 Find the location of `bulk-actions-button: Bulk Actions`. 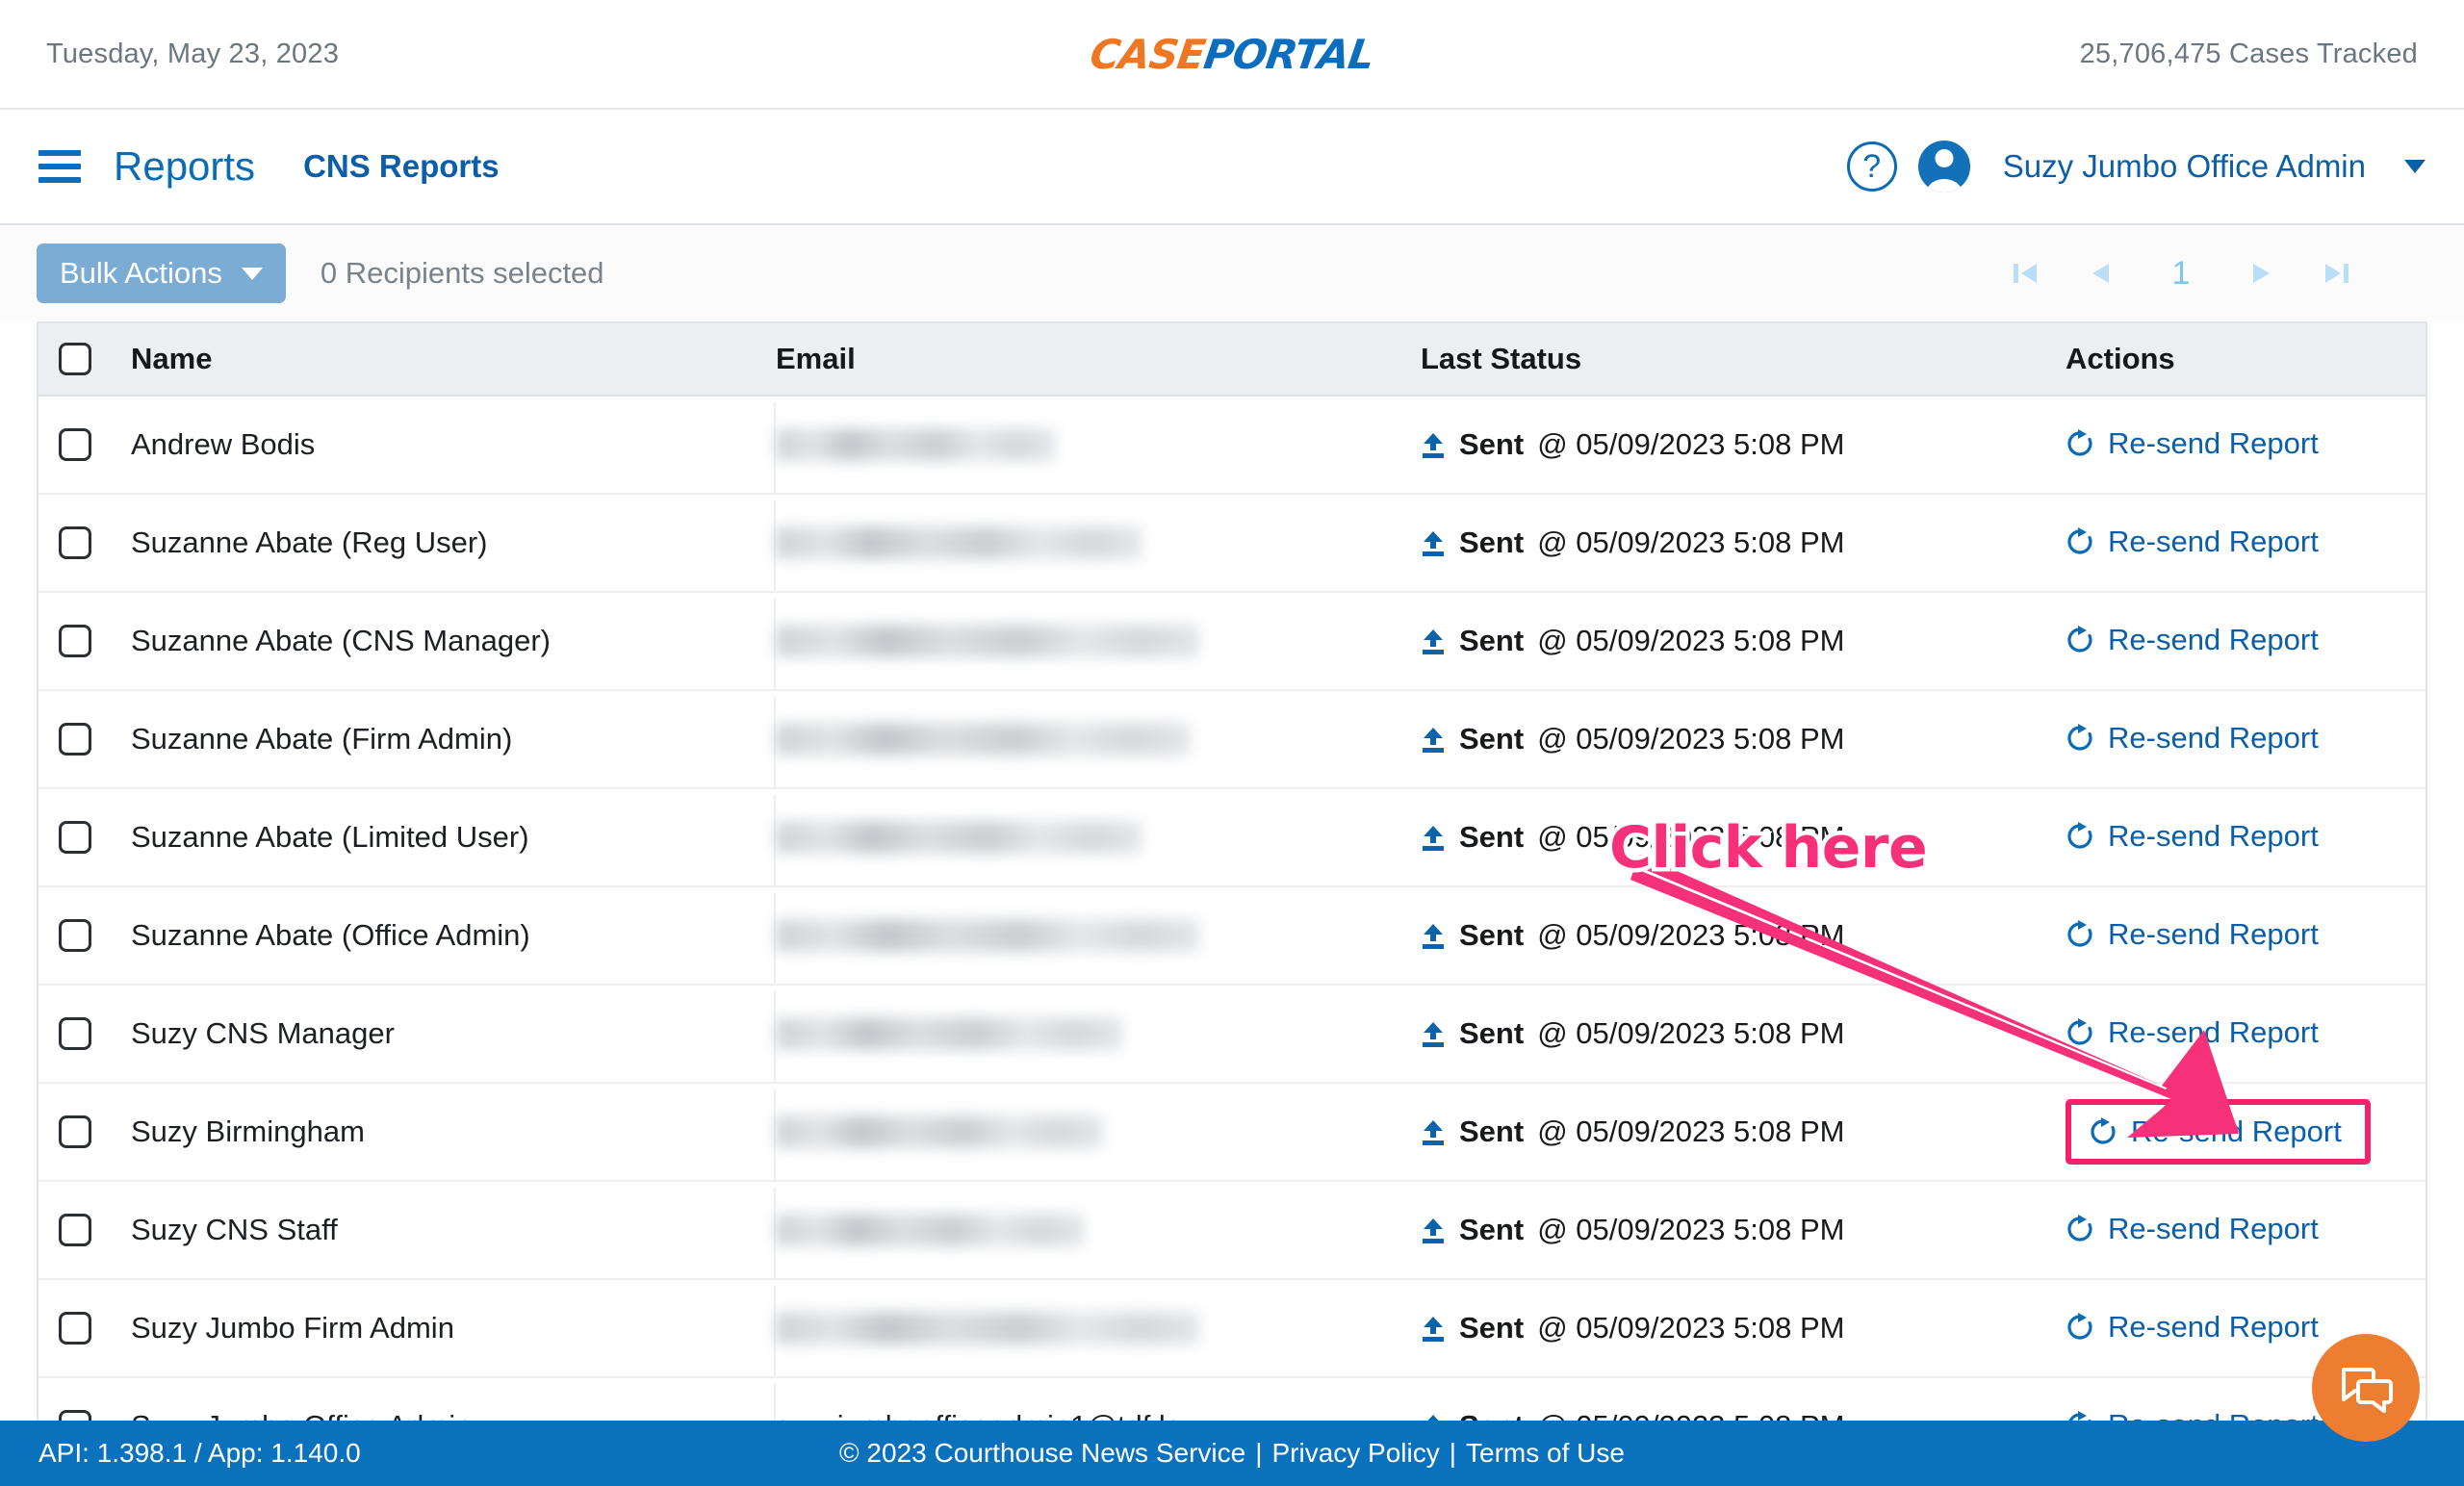

bulk-actions-button: Bulk Actions is located at coordinates (161, 273).